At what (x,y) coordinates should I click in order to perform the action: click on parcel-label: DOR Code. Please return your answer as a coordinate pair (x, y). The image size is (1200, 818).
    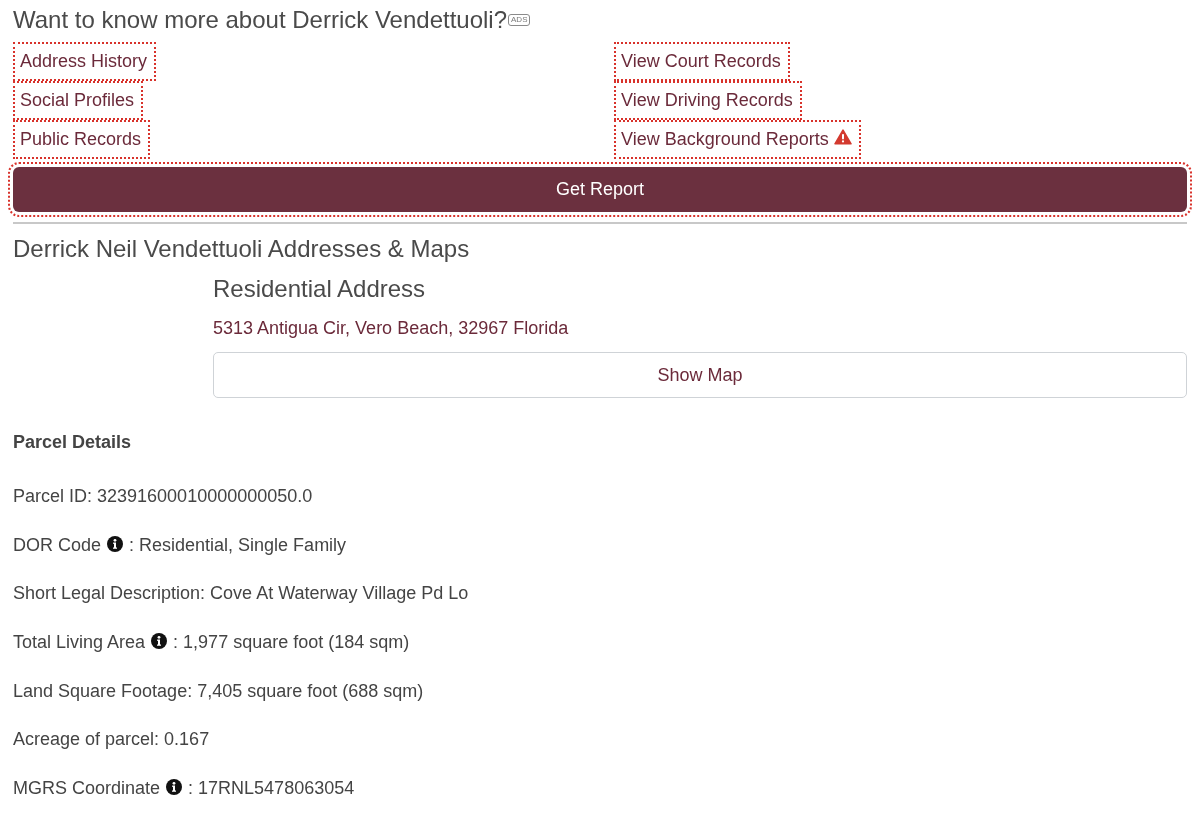
    Looking at the image, I should click on (57, 545).